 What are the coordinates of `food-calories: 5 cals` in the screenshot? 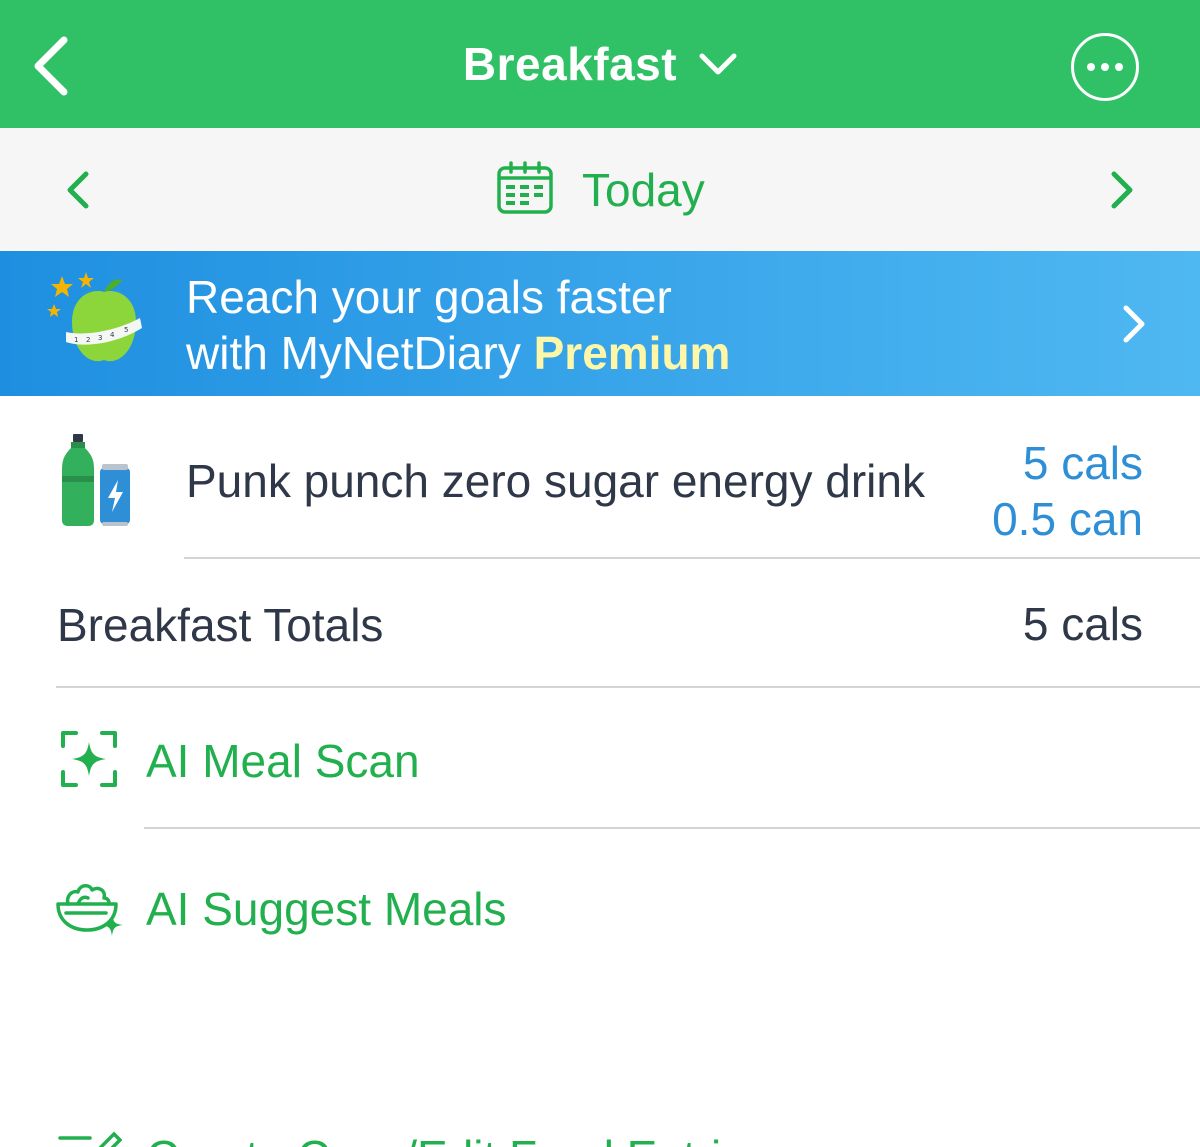 It's located at (1082, 463).